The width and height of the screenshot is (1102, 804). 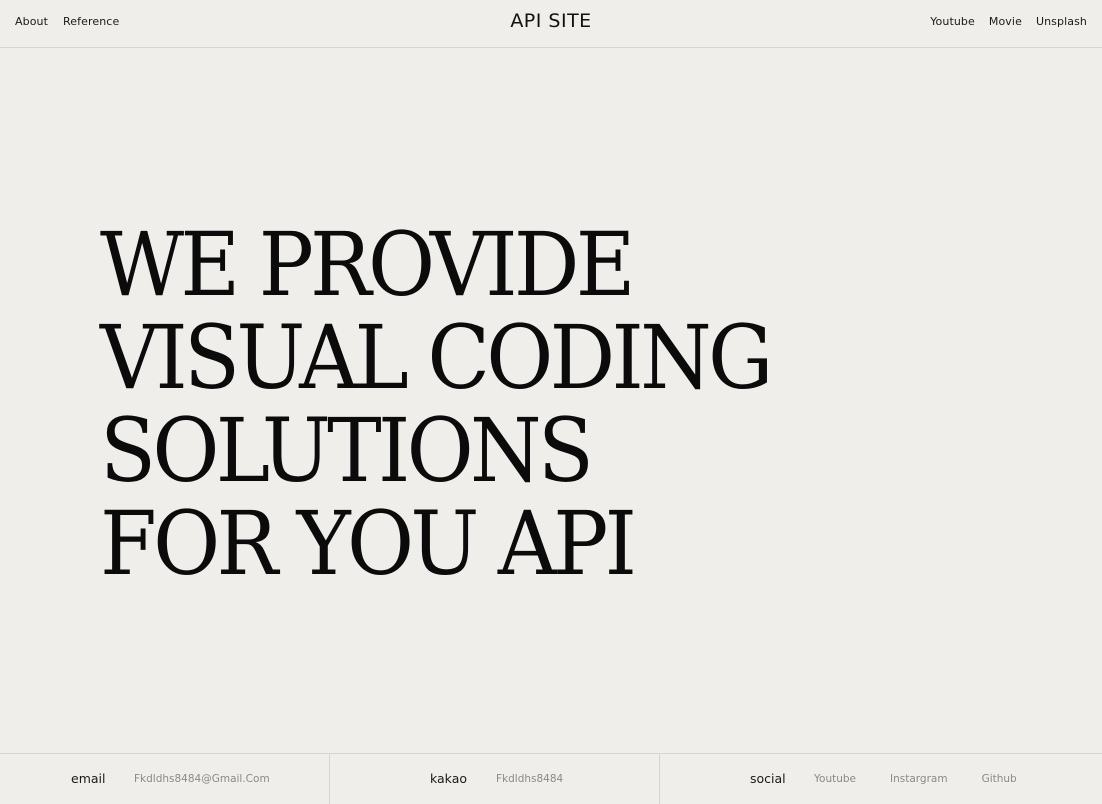 I want to click on social-links: Youtube Instargram Github, so click(x=915, y=779).